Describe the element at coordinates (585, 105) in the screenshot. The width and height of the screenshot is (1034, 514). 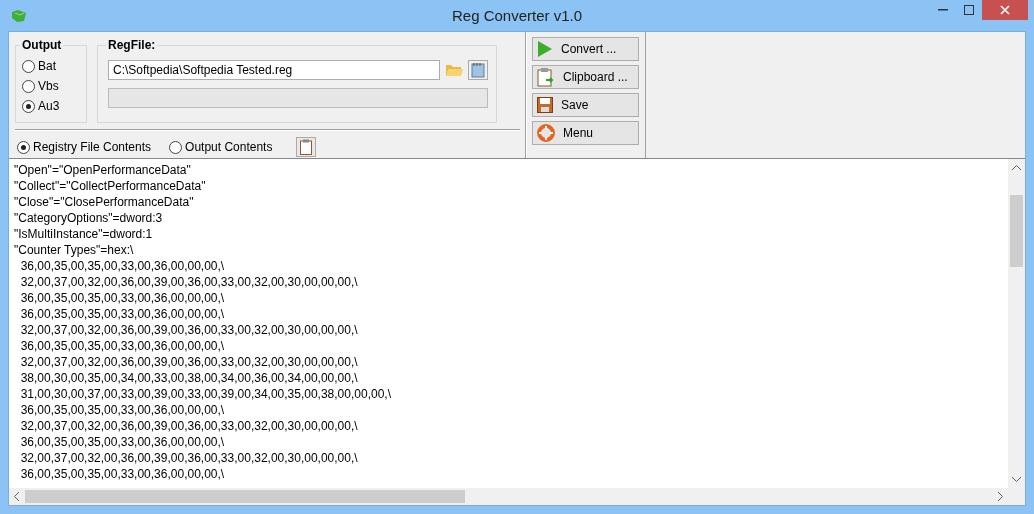
I see `save-button: Save` at that location.